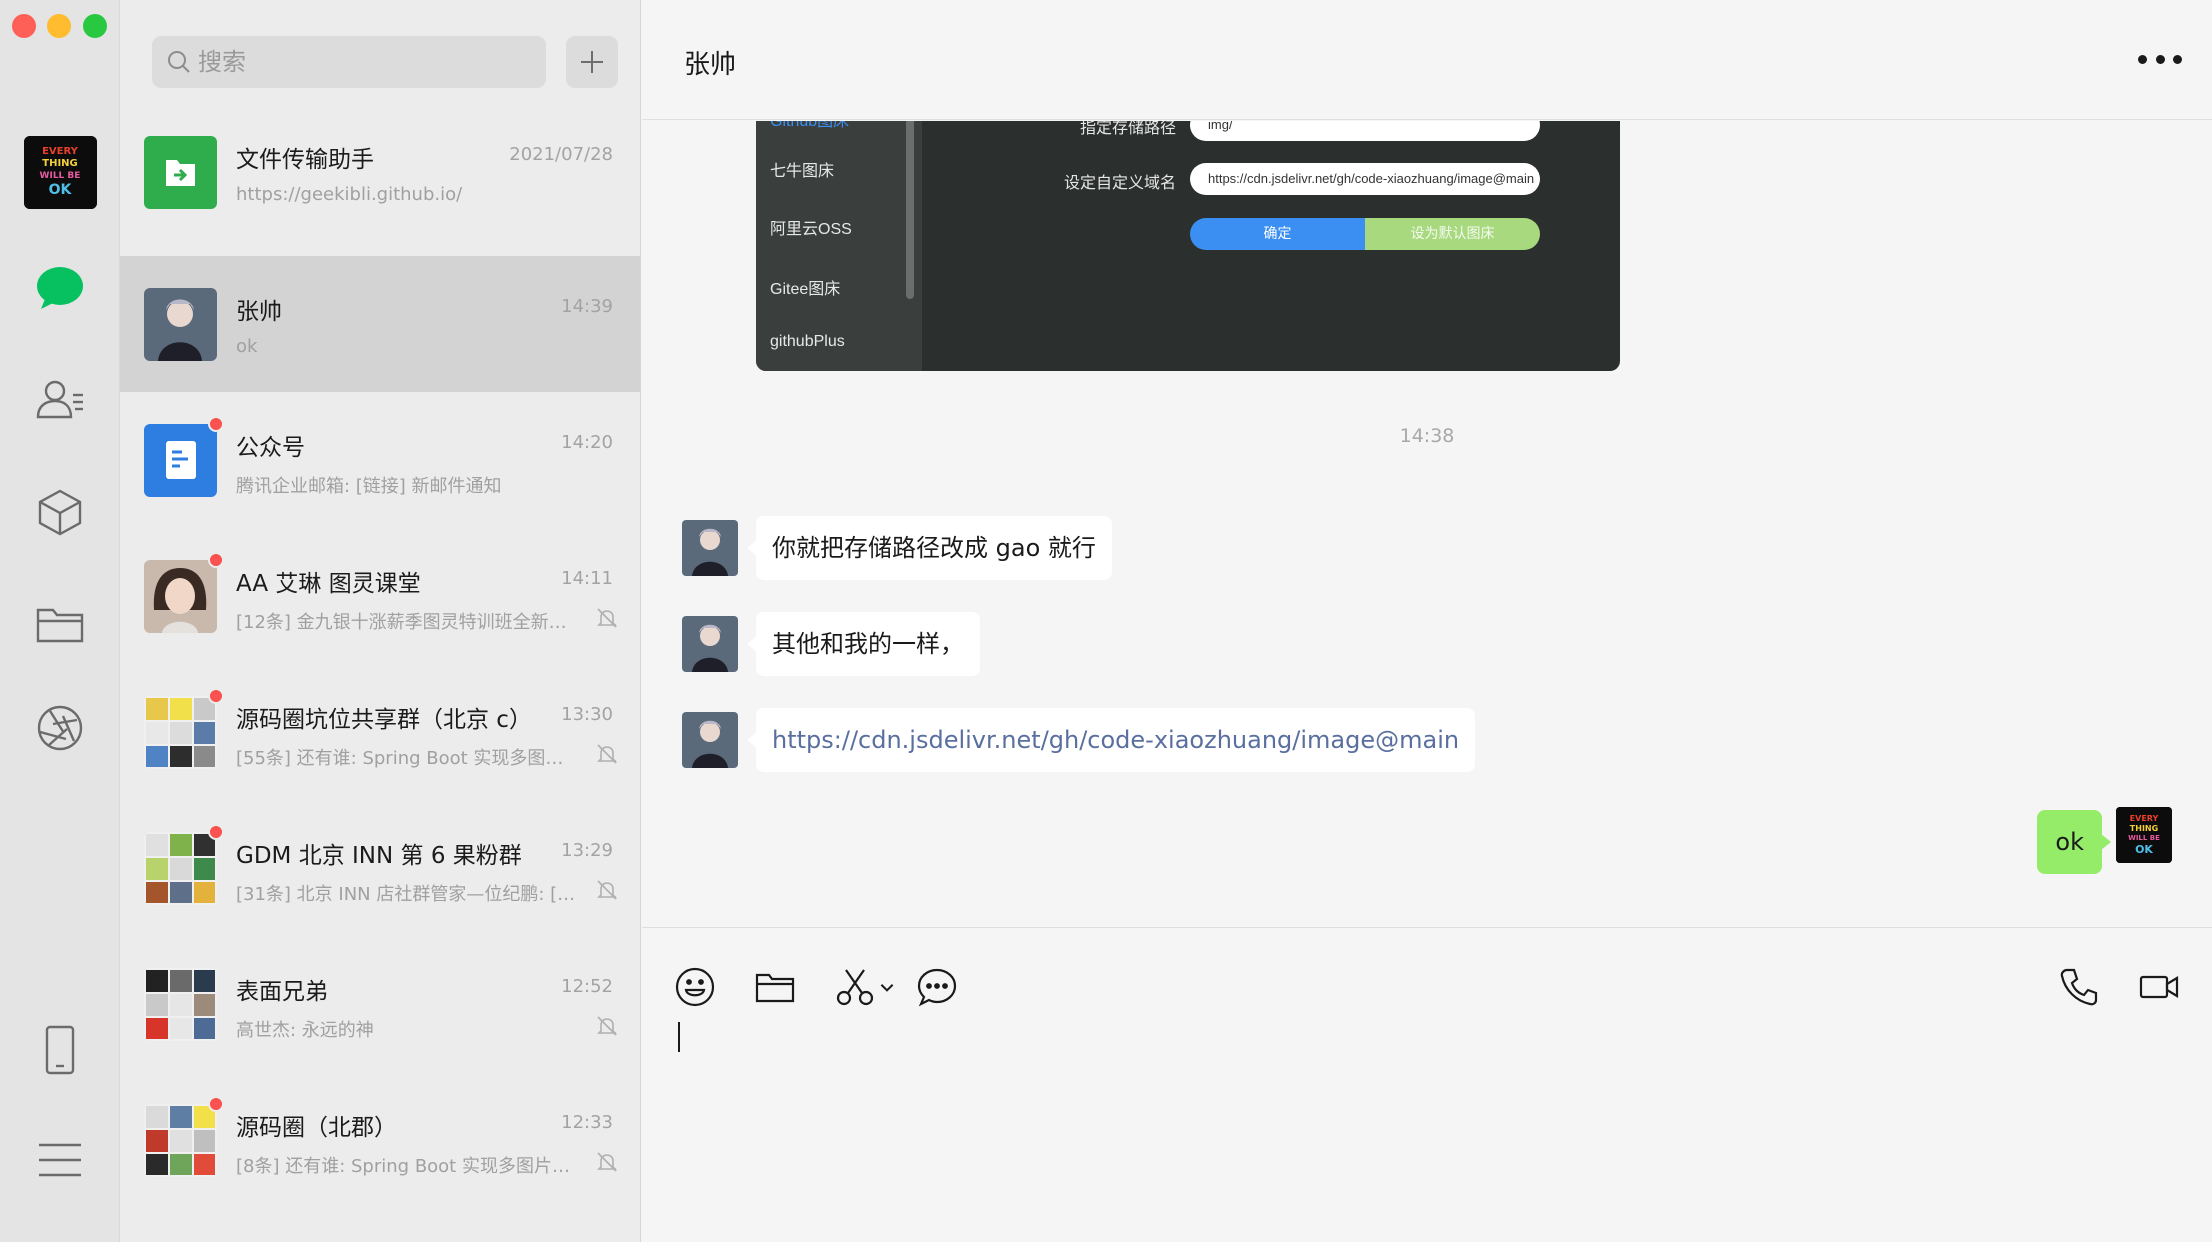 This screenshot has height=1242, width=2212. I want to click on window-close-button, so click(24, 26).